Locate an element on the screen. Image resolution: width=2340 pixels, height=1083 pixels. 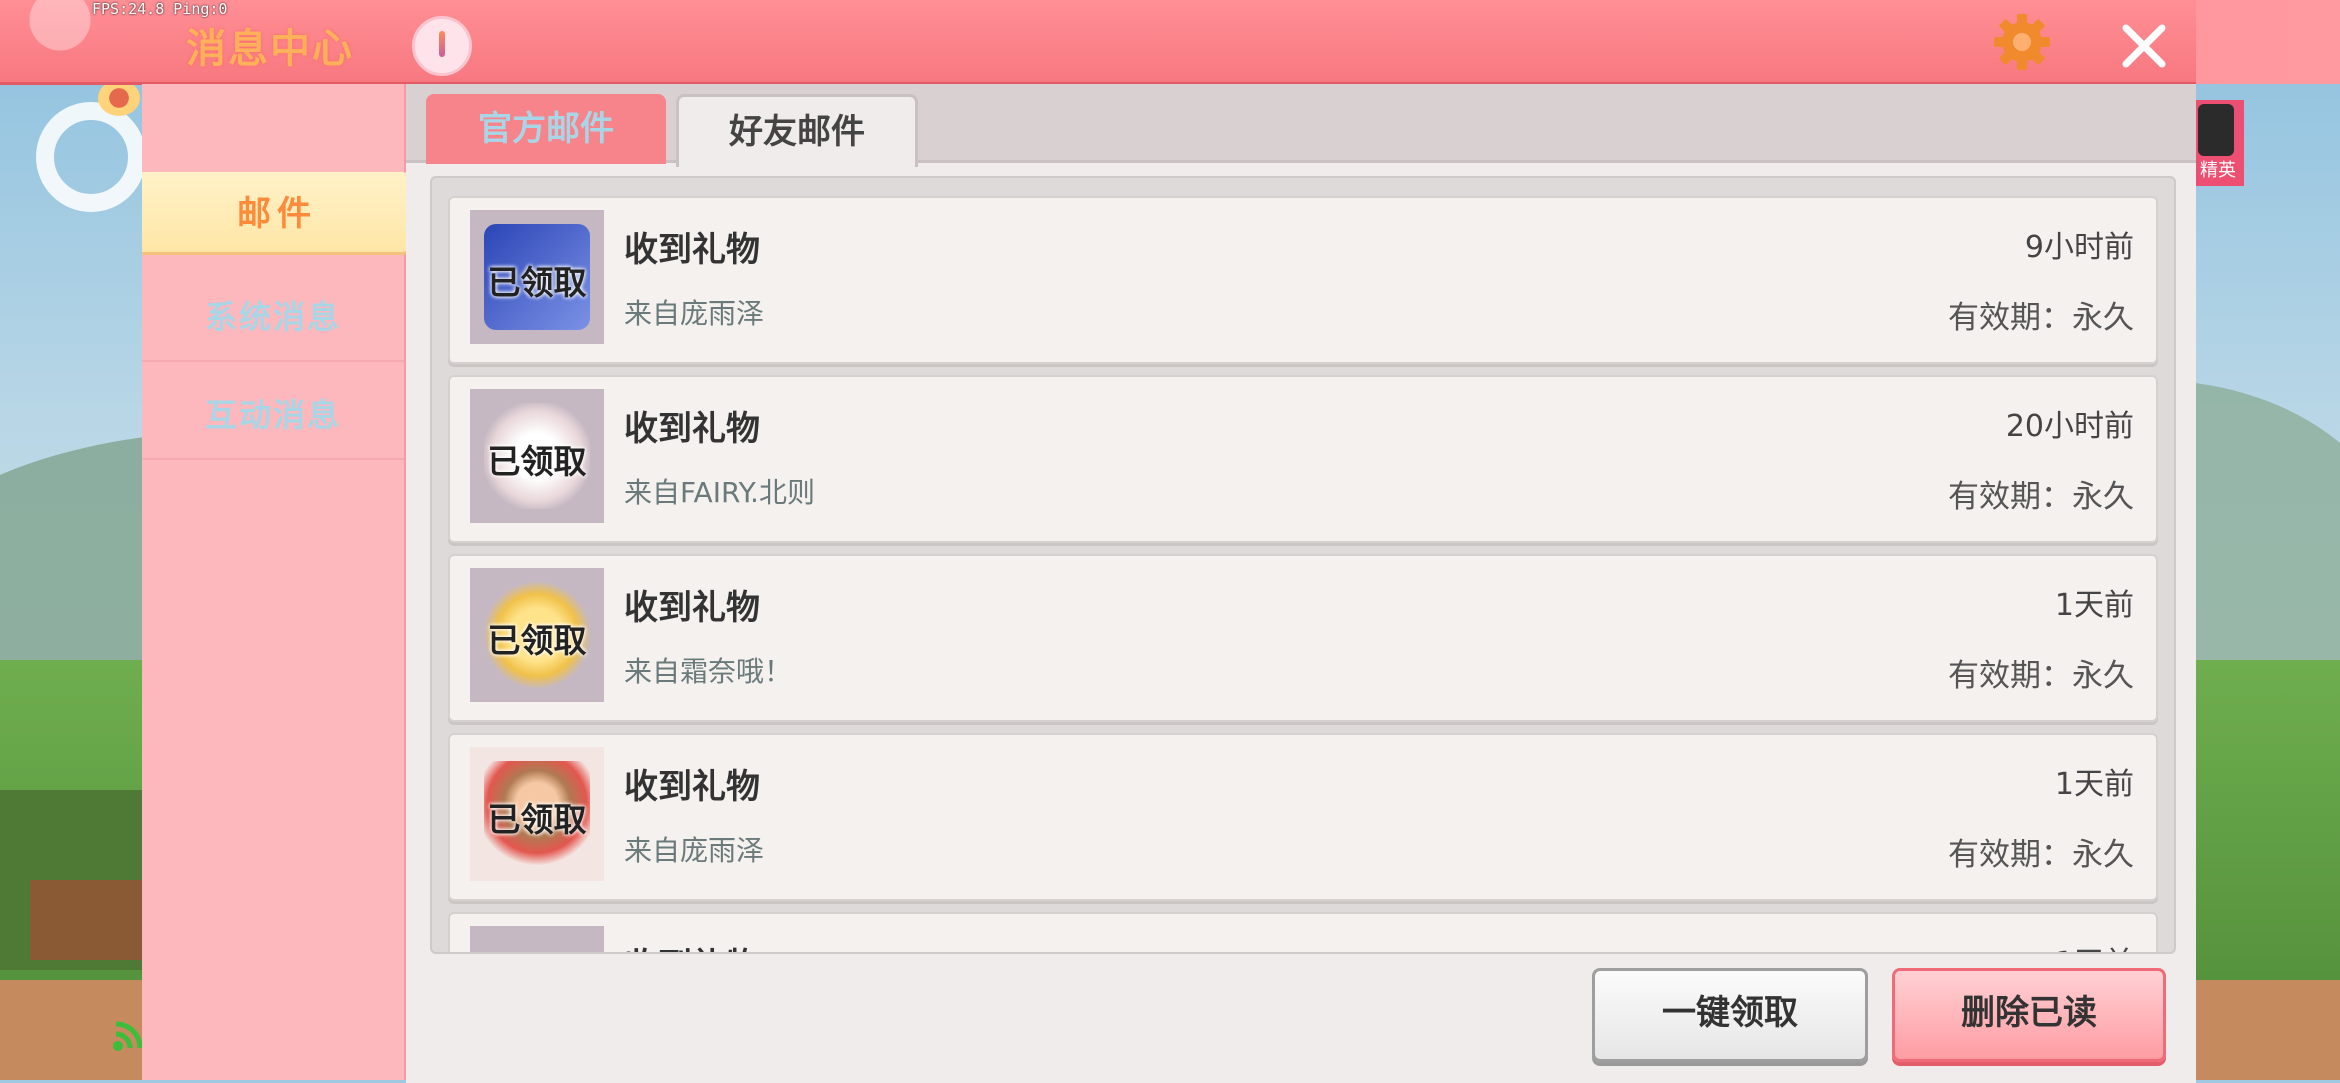
mail-sender: 来自霜奈哦！ is located at coordinates (708, 671).